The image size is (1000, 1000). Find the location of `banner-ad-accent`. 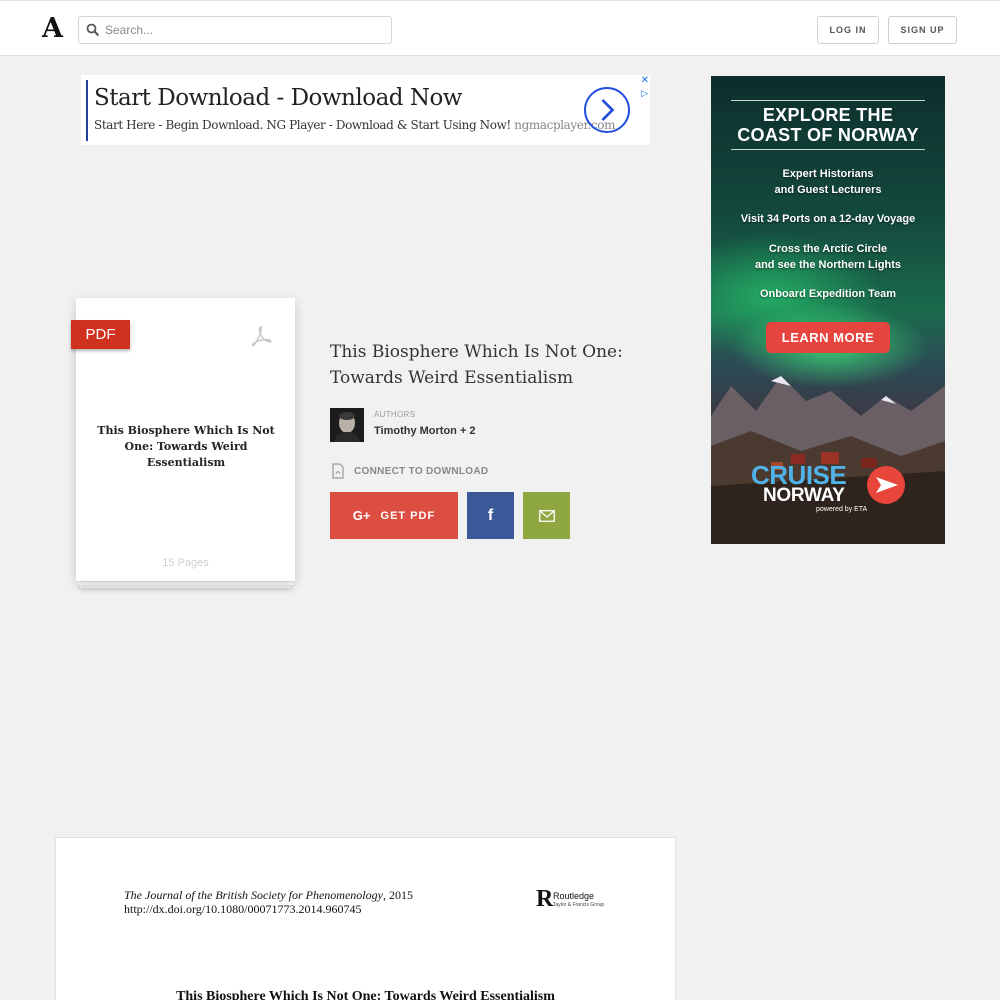

banner-ad-accent is located at coordinates (87, 110).